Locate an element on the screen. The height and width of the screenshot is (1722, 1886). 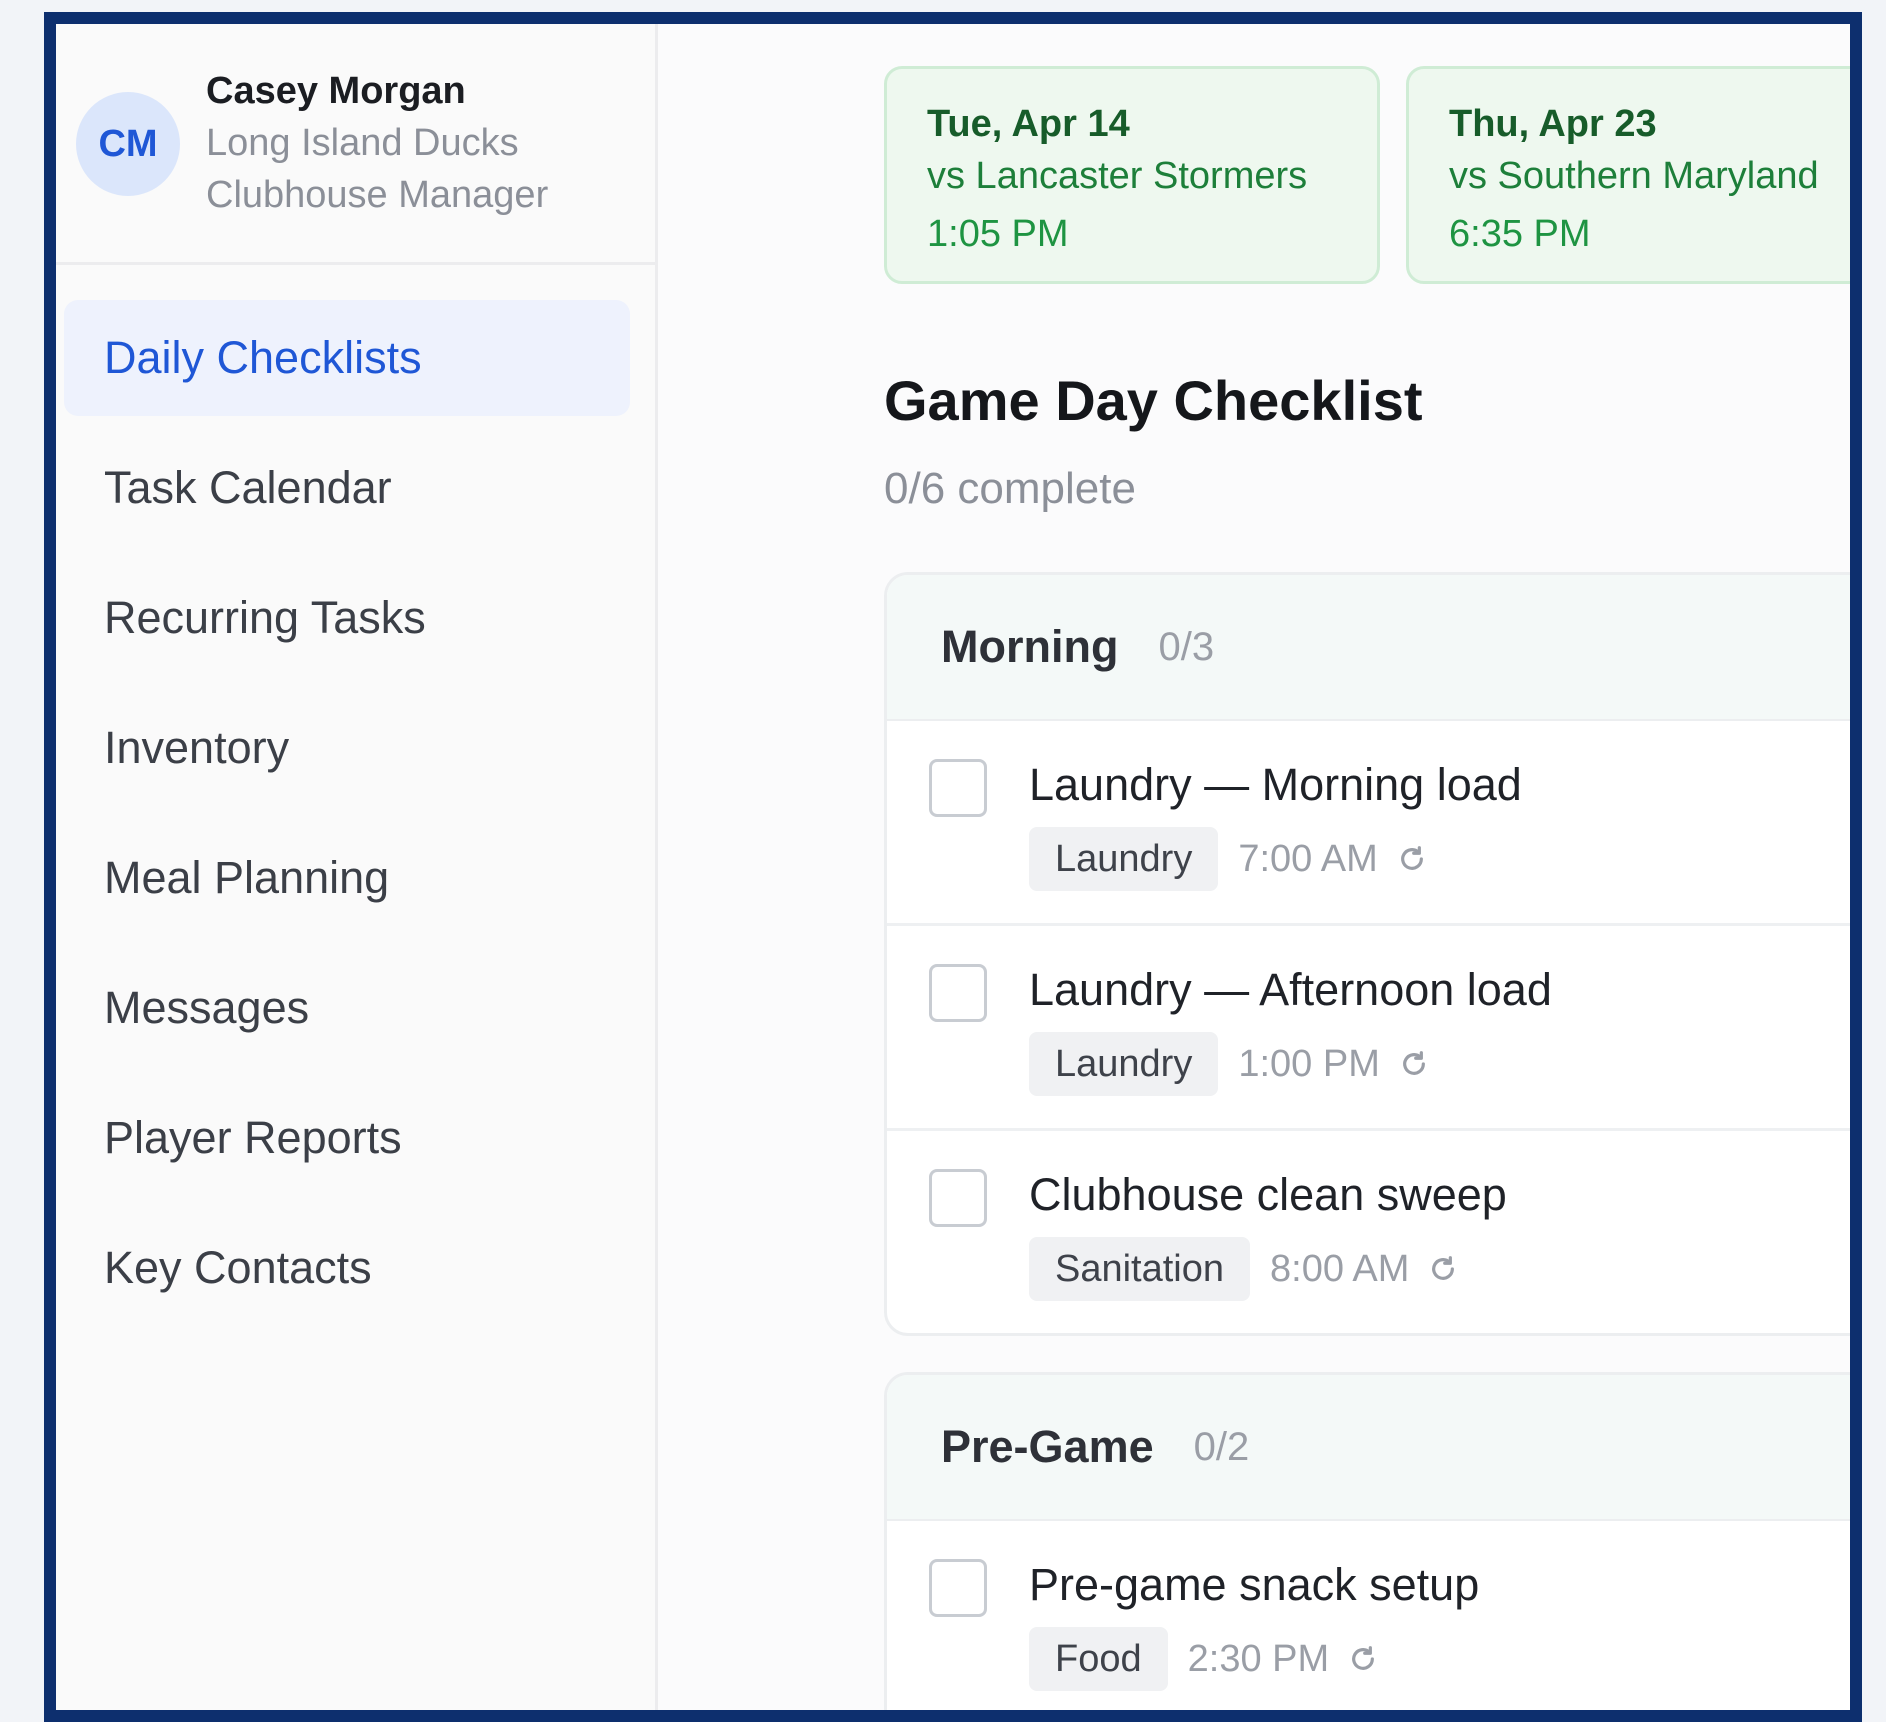
task-category-tag: Food is located at coordinates (1098, 1659).